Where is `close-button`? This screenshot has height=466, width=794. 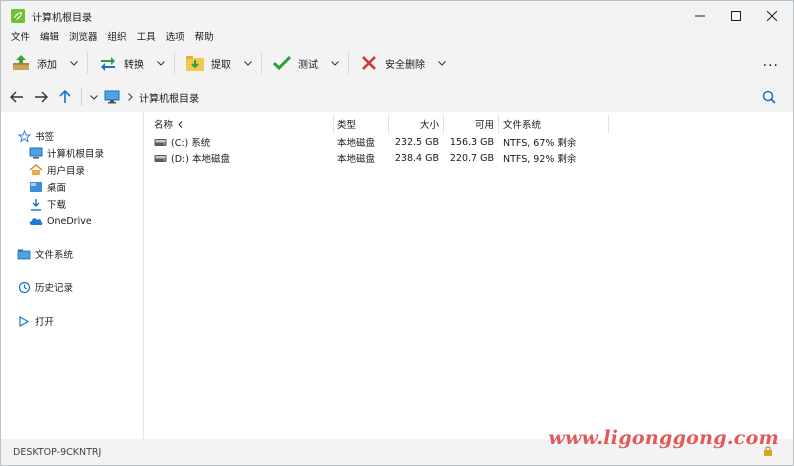 close-button is located at coordinates (772, 16).